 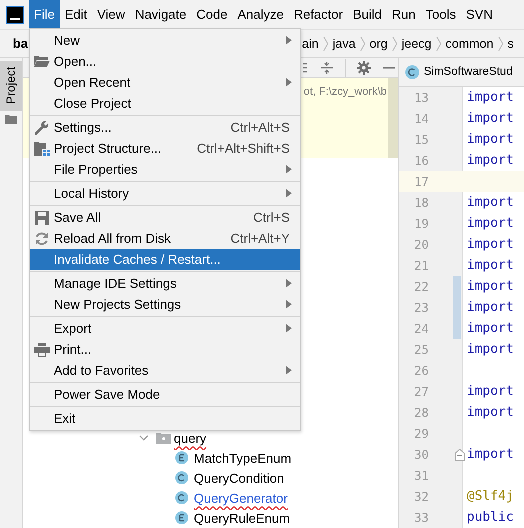 I want to click on code-annotation: @Slf4j, so click(x=490, y=496).